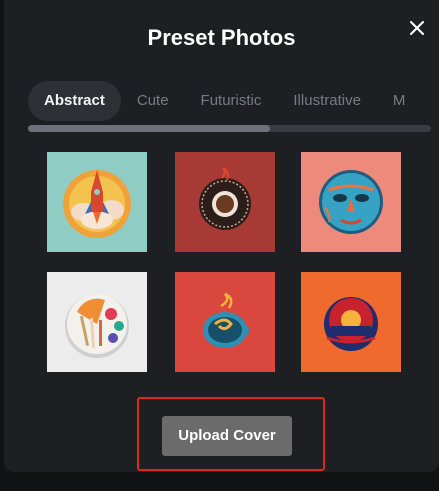 The width and height of the screenshot is (439, 491). I want to click on category-tabs: Abstract Cute Futuristic Illustrative M, so click(233, 101).